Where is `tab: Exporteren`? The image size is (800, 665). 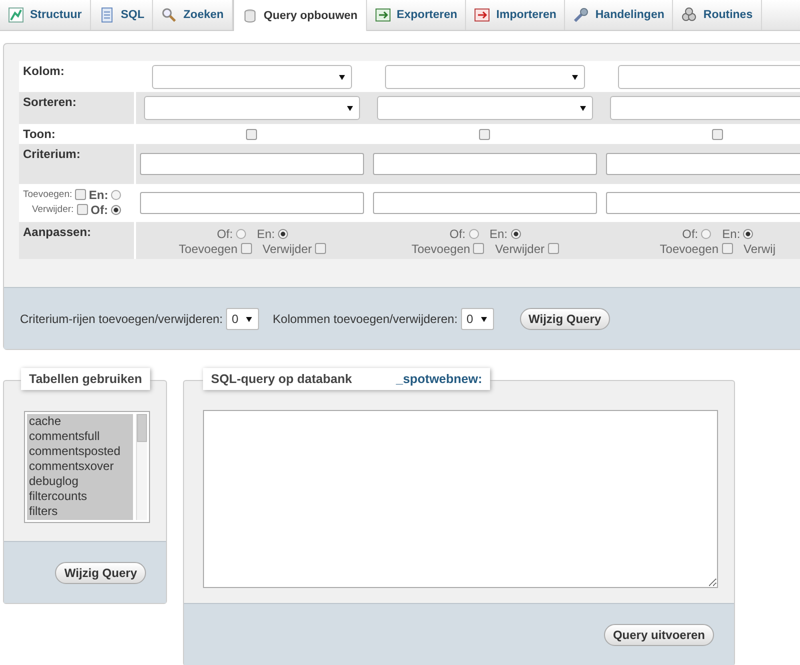 tab: Exporteren is located at coordinates (416, 15).